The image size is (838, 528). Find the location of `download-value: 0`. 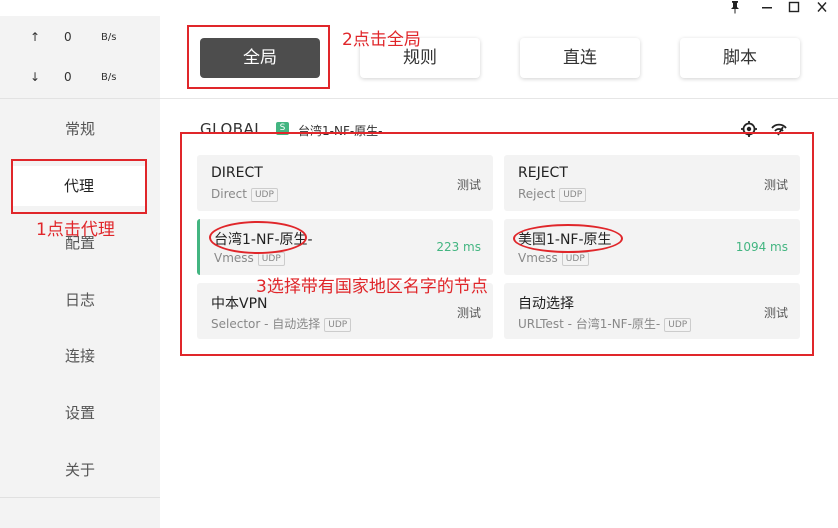

download-value: 0 is located at coordinates (68, 77).